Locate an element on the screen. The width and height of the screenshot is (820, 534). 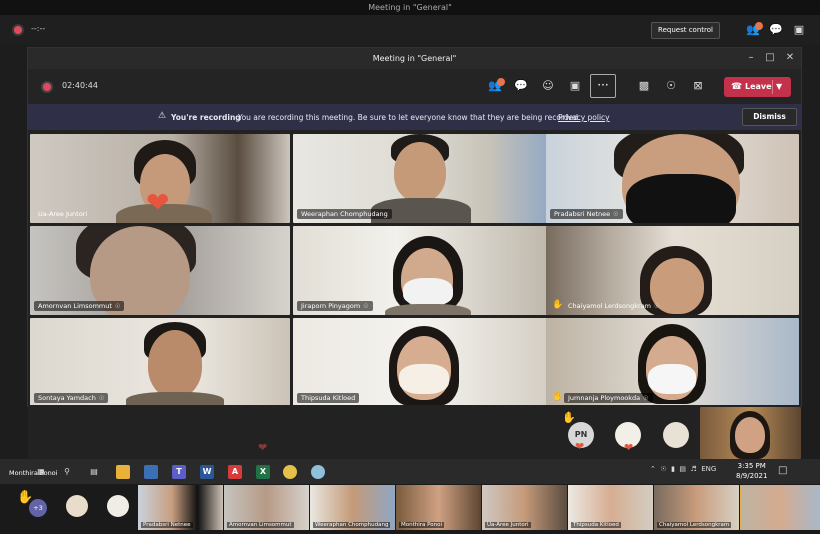
participant-name: Ua-Aree Juntori is located at coordinates (62, 214).